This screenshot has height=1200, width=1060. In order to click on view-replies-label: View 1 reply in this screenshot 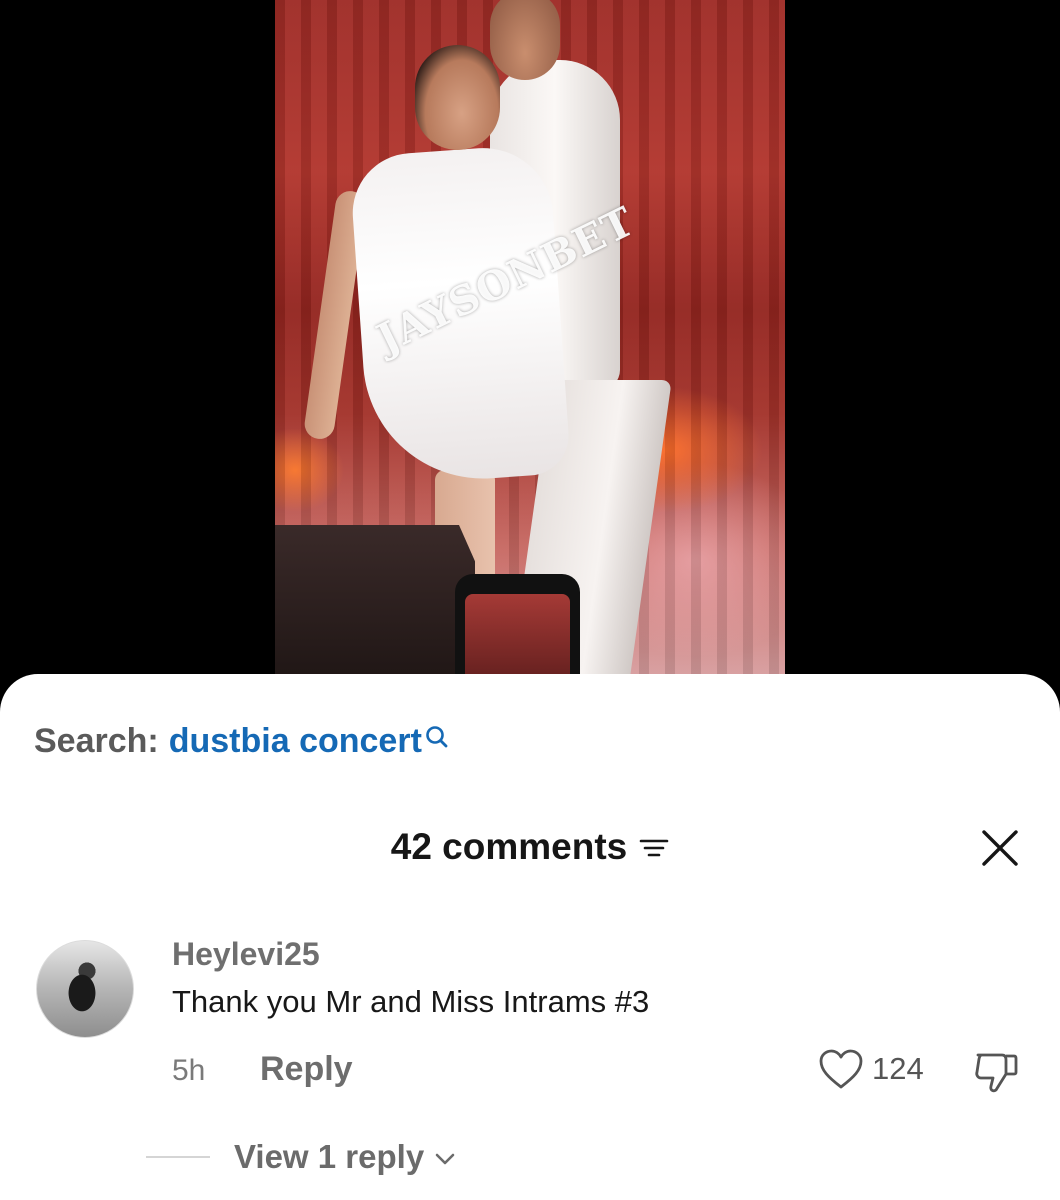, I will do `click(329, 1156)`.